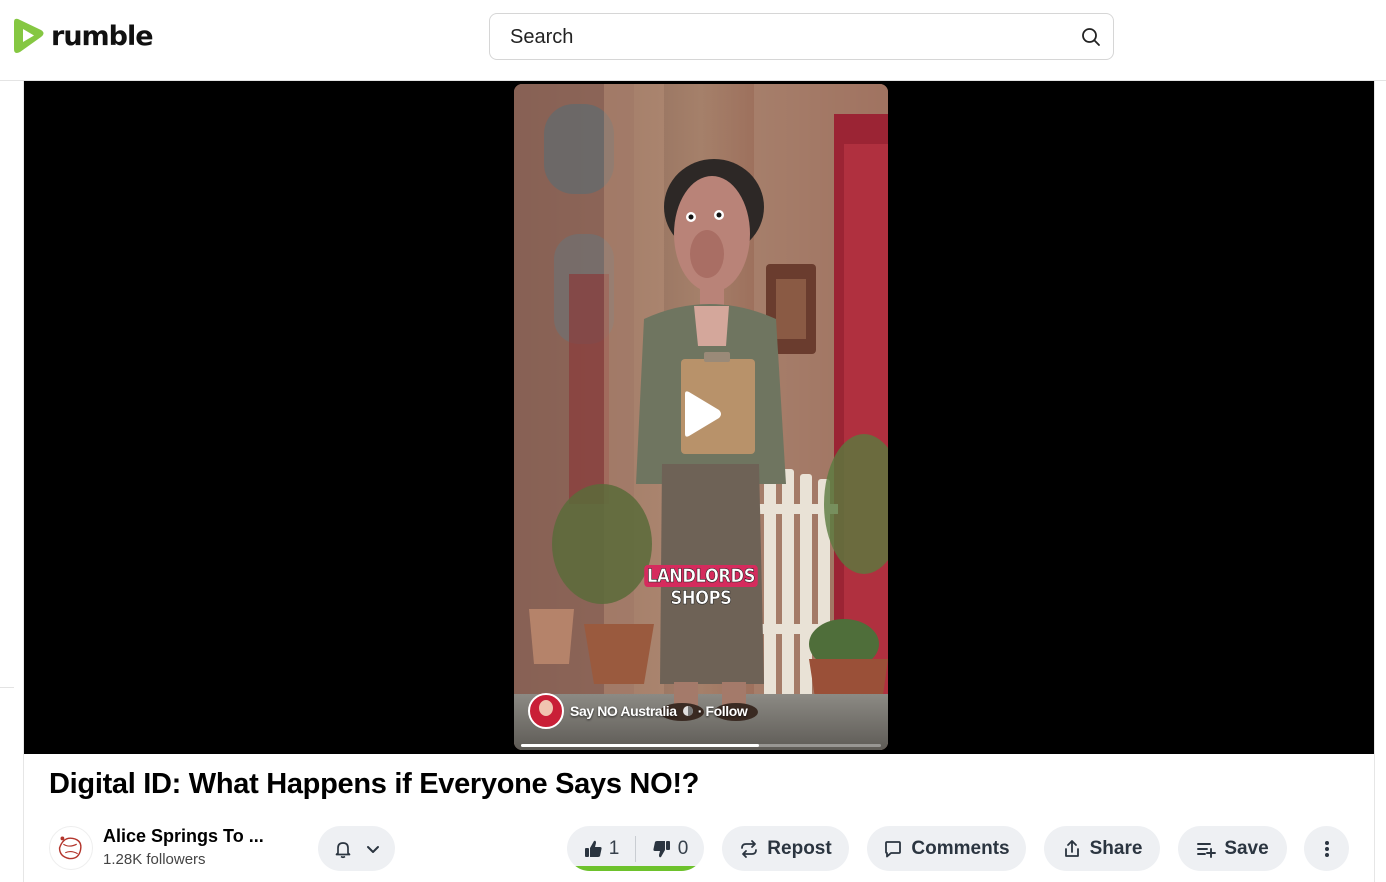 This screenshot has height=882, width=1386. What do you see at coordinates (661, 848) in the screenshot?
I see `thumbs-down-icon` at bounding box center [661, 848].